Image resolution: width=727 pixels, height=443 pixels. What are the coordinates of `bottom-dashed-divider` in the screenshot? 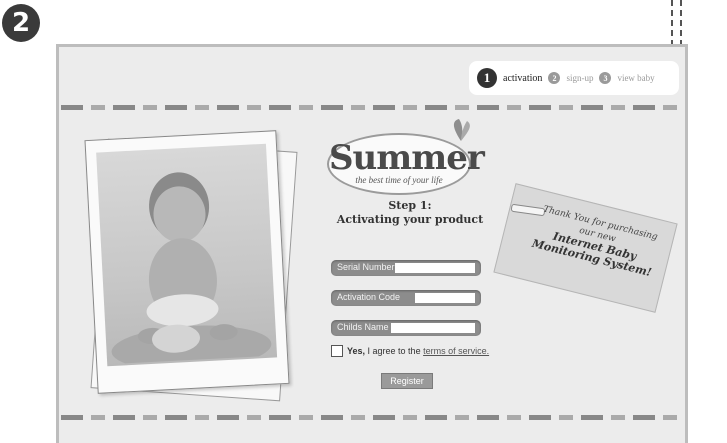 It's located at (372, 417).